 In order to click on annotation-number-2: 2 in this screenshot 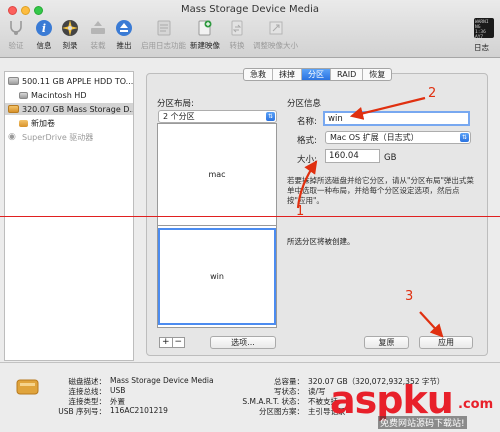, I will do `click(432, 93)`.